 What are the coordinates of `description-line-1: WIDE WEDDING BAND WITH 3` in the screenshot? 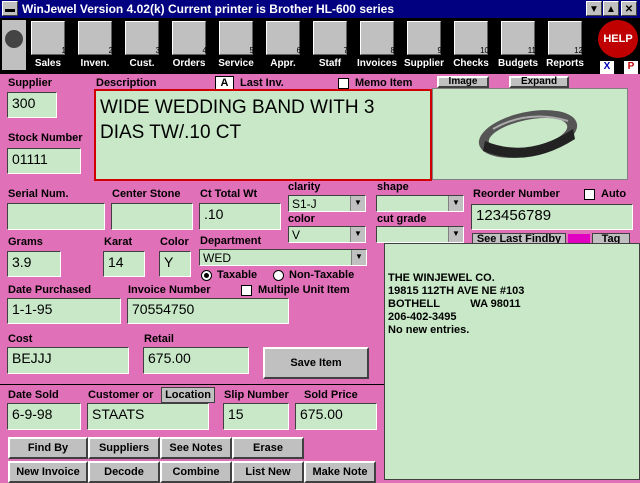 It's located at (237, 107).